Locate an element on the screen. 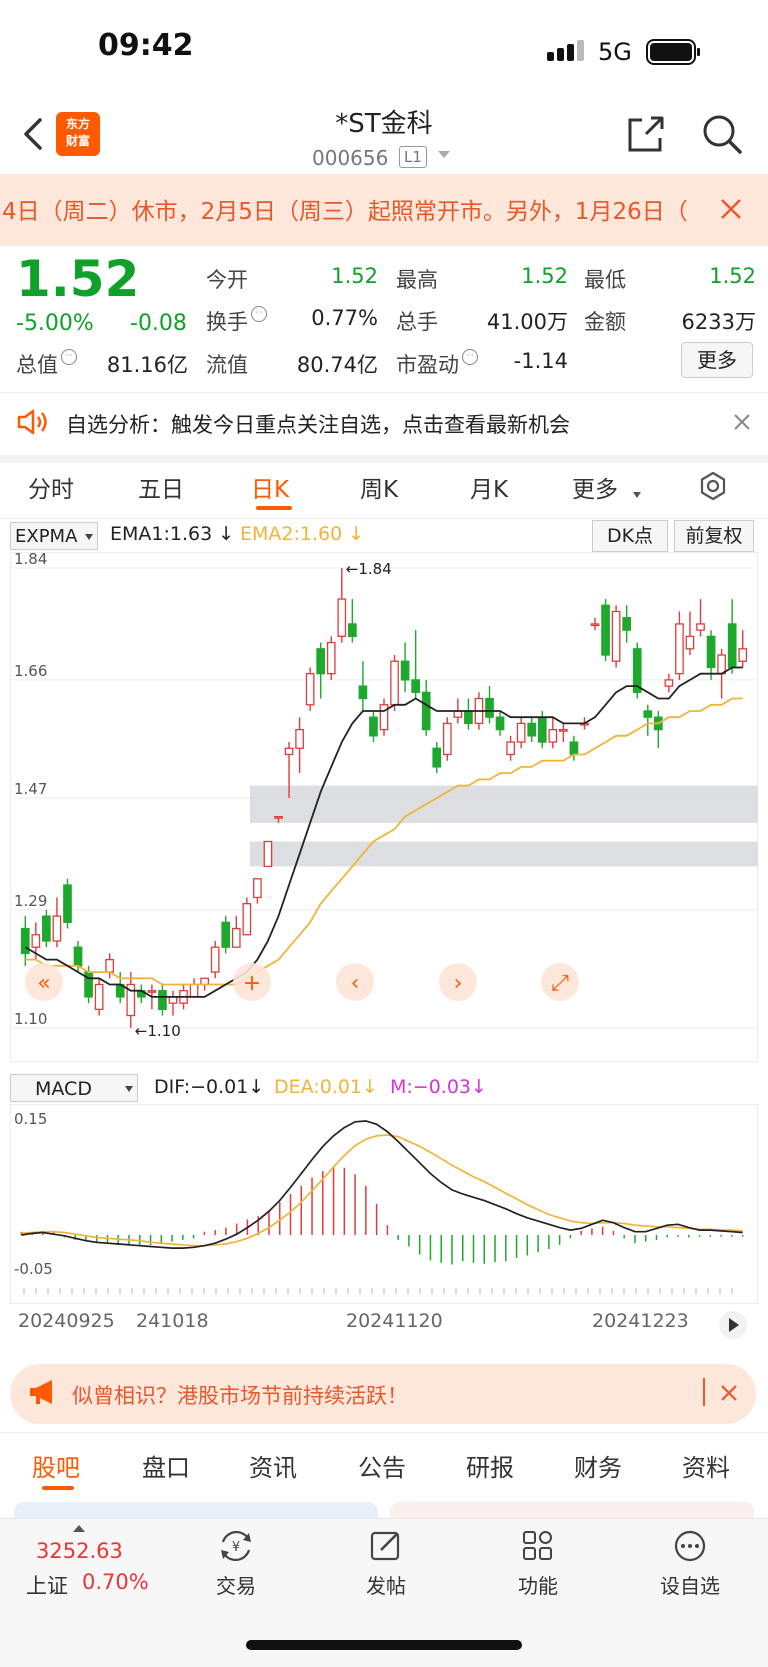 The image size is (768, 1667). signal-icon is located at coordinates (565, 50).